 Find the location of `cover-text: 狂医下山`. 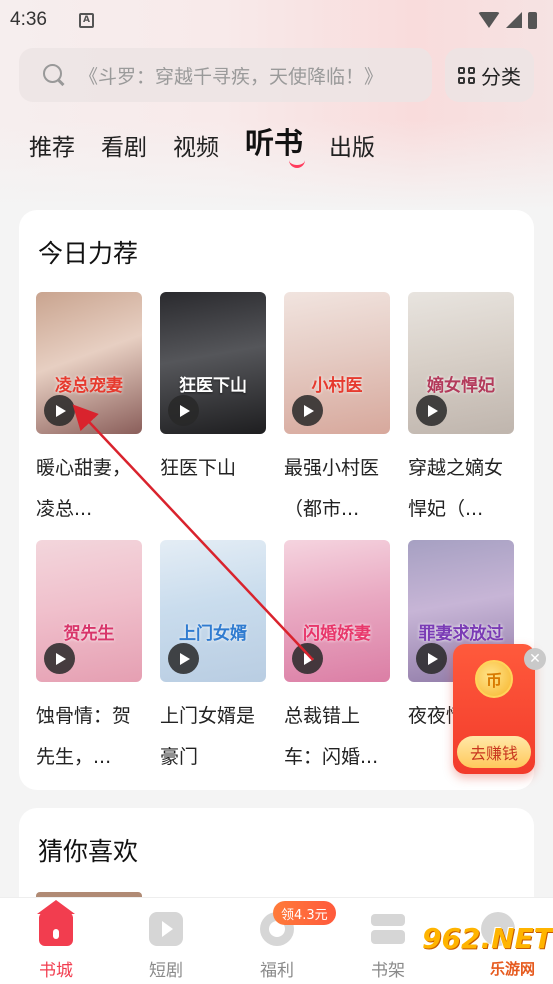

cover-text: 狂医下山 is located at coordinates (213, 386).